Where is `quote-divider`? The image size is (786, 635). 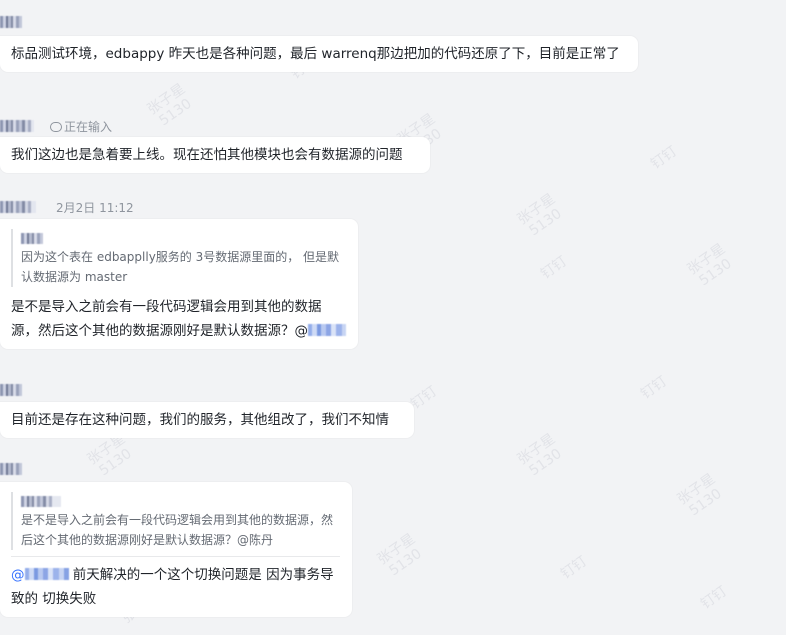
quote-divider is located at coordinates (175, 556).